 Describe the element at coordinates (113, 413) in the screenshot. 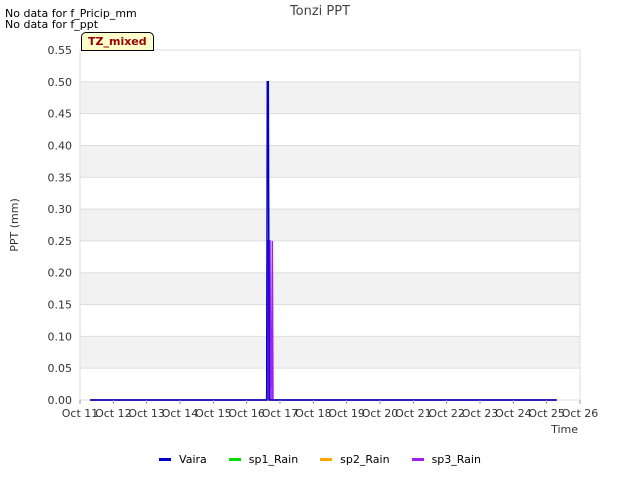

I see `x-tick-label: Oct 12` at that location.